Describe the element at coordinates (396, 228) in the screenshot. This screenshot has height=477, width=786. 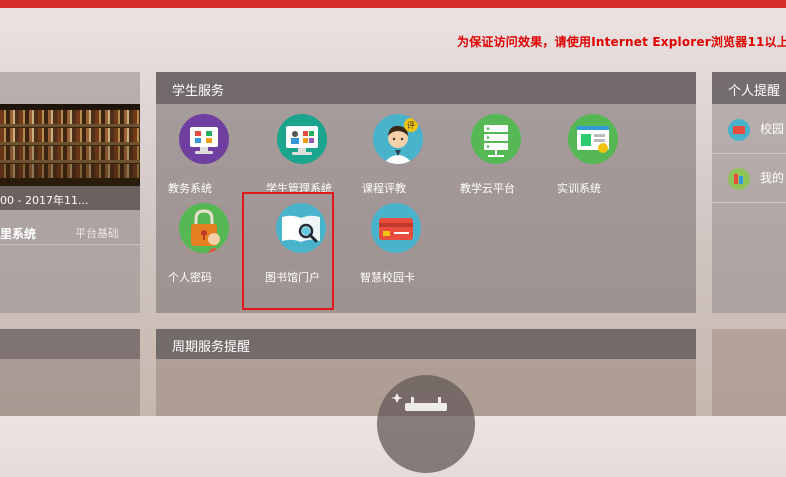
I see `campus-card-icon` at that location.